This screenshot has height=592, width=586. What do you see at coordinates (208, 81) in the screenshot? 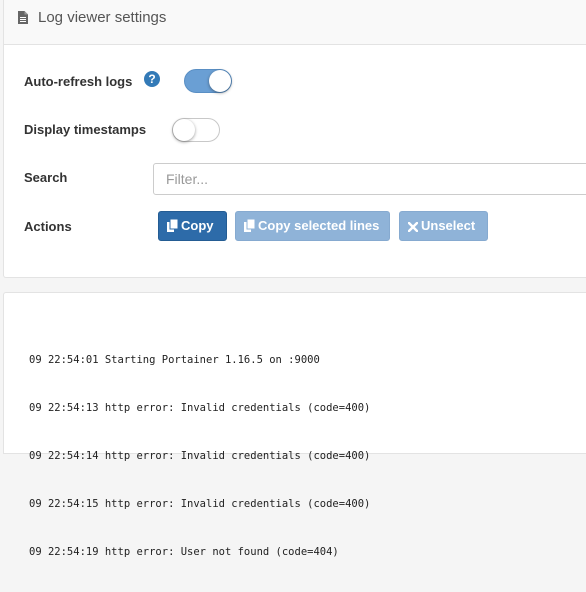
I see `auto-refresh-toggle` at bounding box center [208, 81].